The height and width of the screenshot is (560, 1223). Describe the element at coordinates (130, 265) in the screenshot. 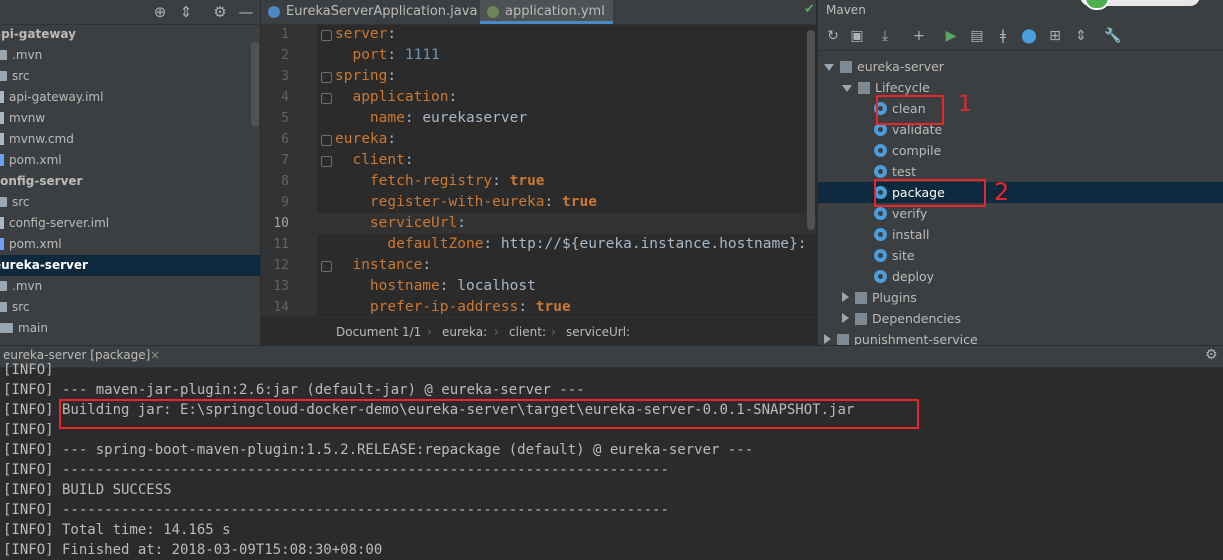

I see `project-tree-item: eureka-server` at that location.